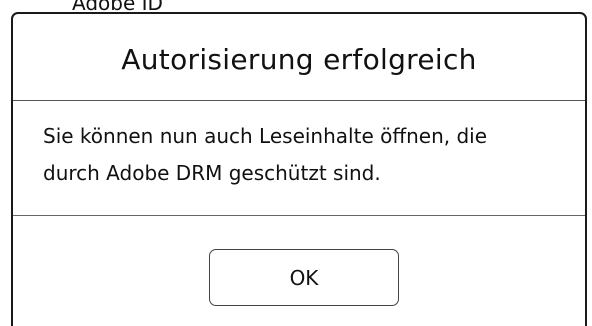  I want to click on ok-button: OK, so click(304, 277).